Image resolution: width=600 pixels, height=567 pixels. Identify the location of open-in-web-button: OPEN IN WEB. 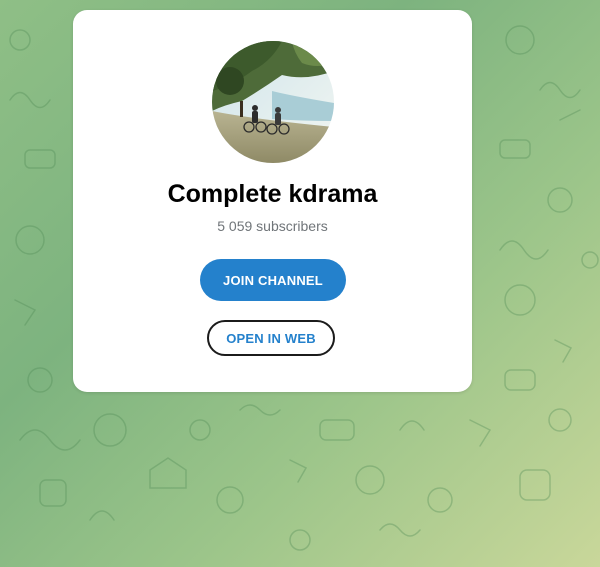
(271, 338).